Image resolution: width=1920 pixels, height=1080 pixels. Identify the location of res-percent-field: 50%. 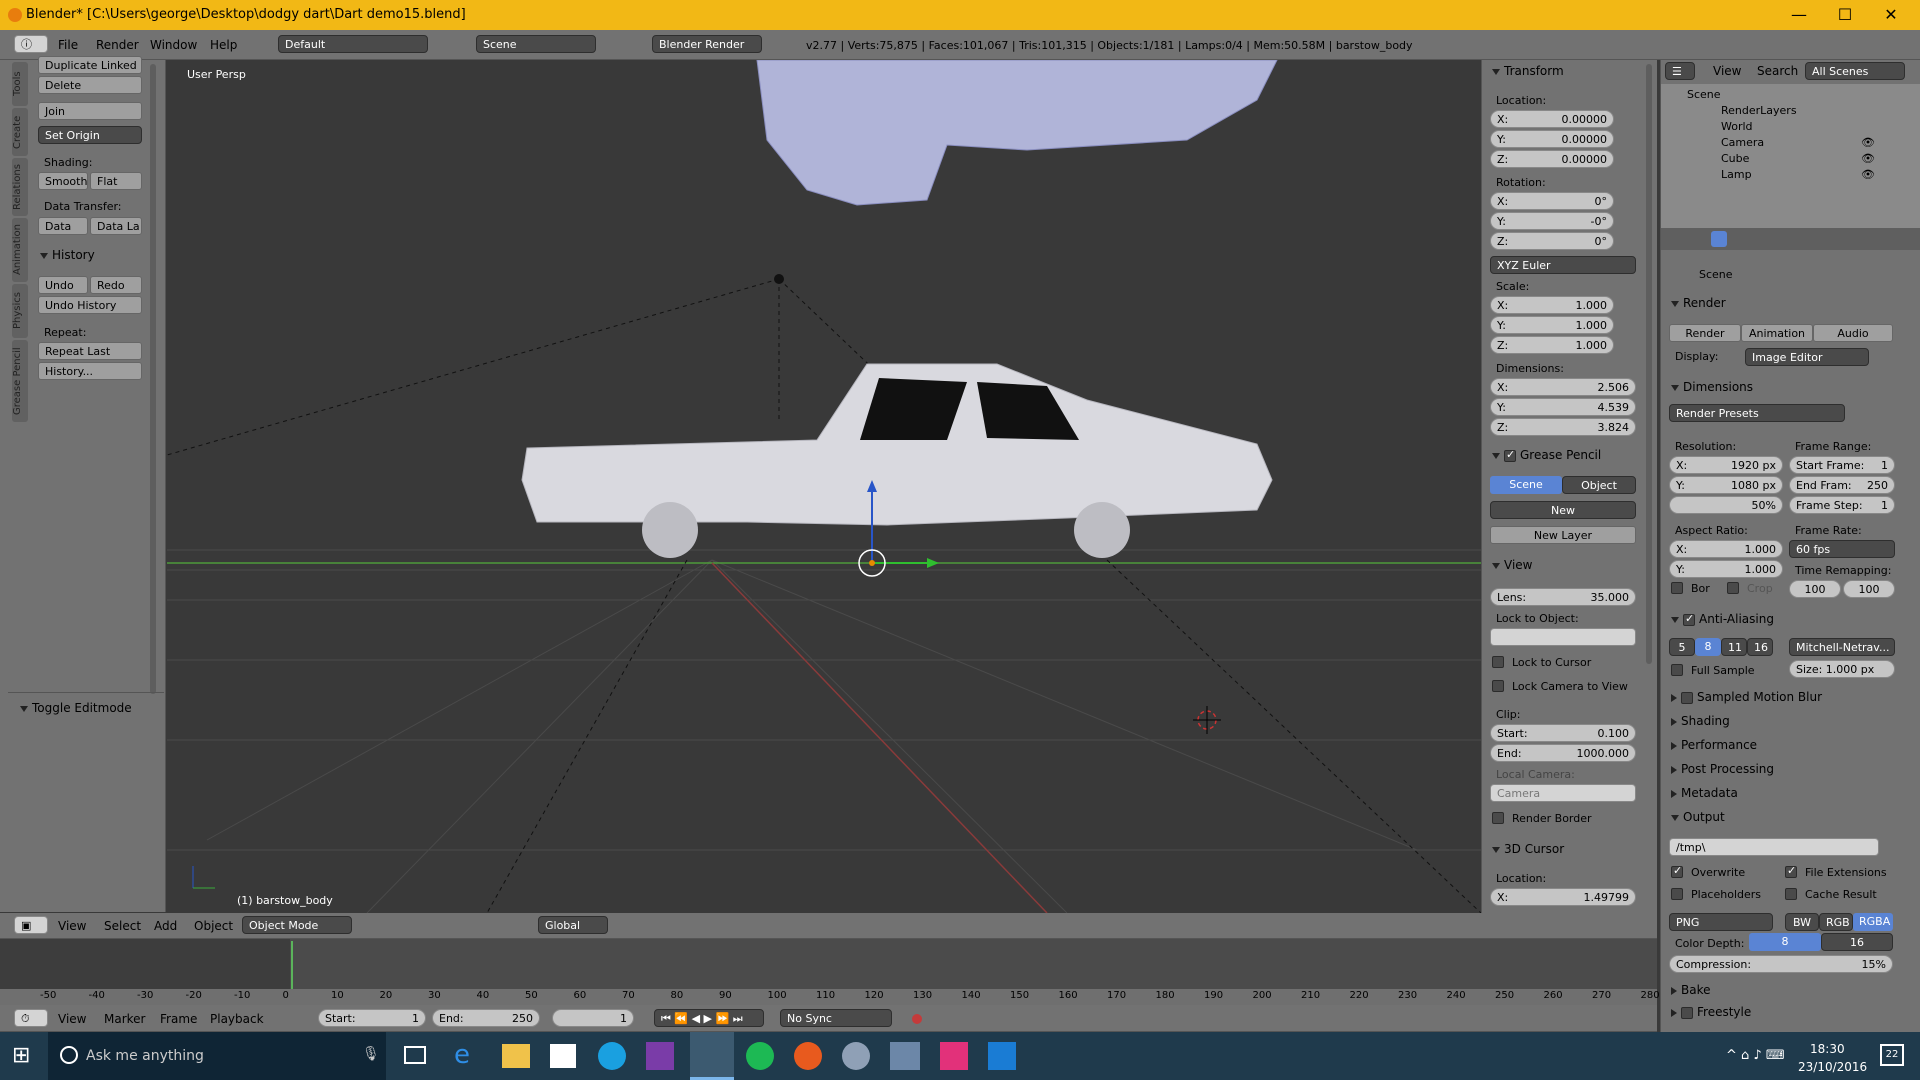
(1726, 505).